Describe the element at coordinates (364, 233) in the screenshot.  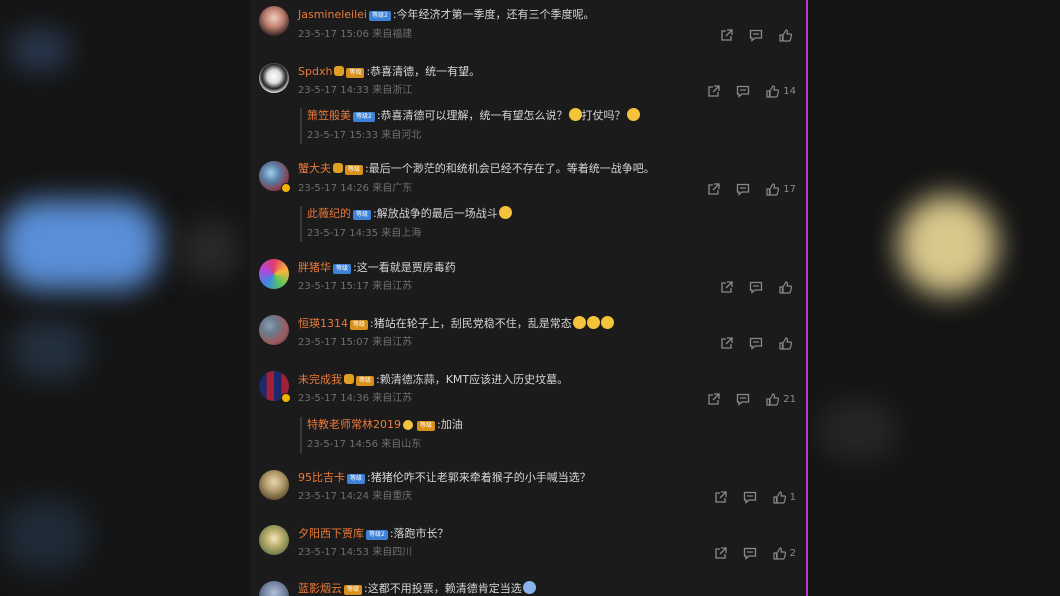
I see `reply-meta: 23-5-17 14:35 来自上海` at that location.